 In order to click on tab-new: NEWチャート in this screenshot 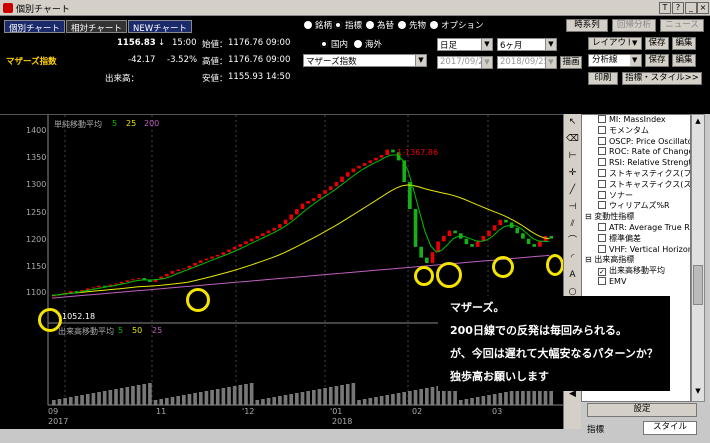, I will do `click(160, 27)`.